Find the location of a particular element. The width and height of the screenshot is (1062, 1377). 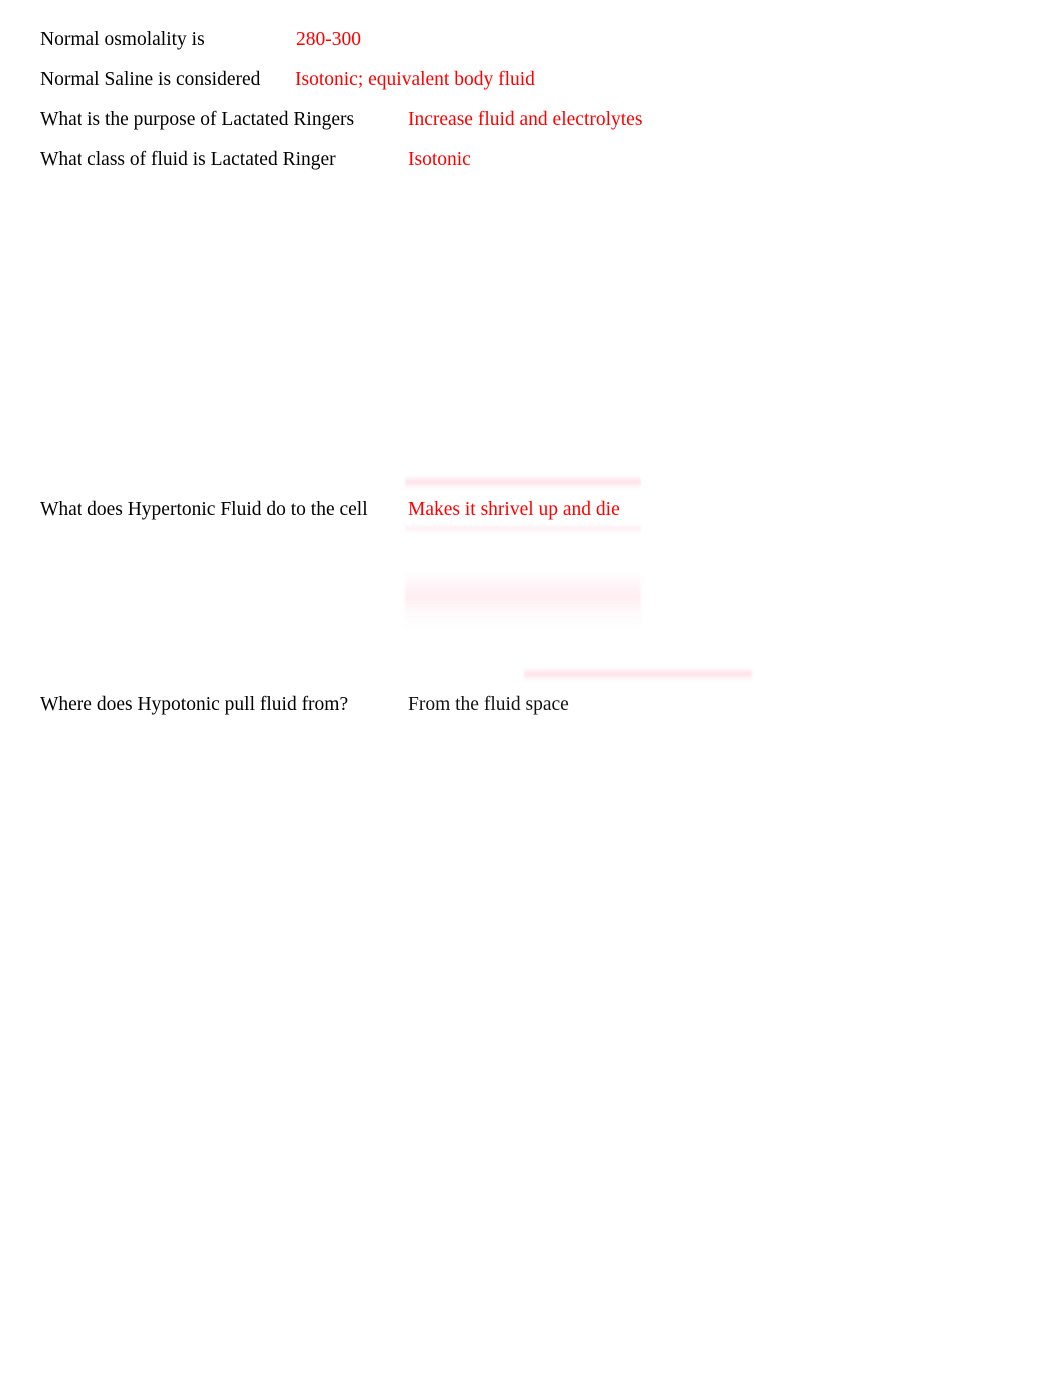

question-text: What class of fluid is Lactated Ringer is located at coordinates (188, 159).